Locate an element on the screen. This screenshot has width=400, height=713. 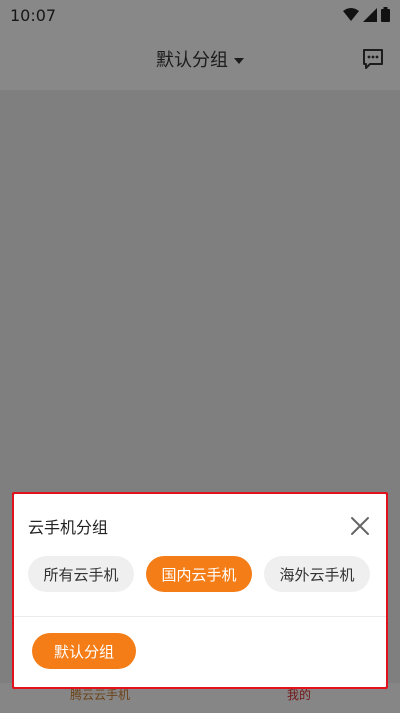
divider is located at coordinates (200, 616).